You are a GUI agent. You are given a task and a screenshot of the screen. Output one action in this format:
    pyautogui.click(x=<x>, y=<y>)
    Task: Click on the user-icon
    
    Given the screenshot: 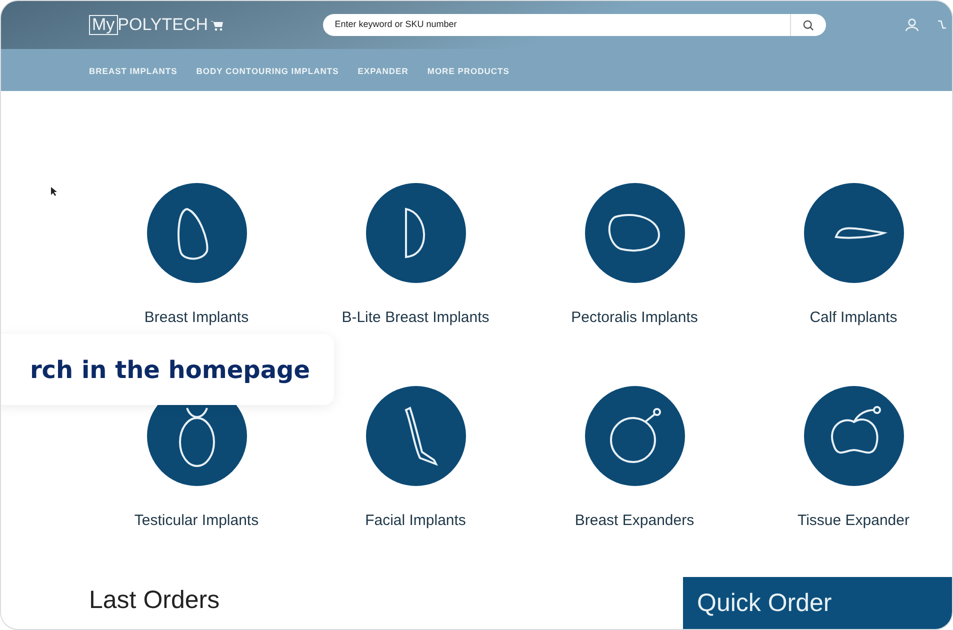 What is the action you would take?
    pyautogui.click(x=912, y=25)
    